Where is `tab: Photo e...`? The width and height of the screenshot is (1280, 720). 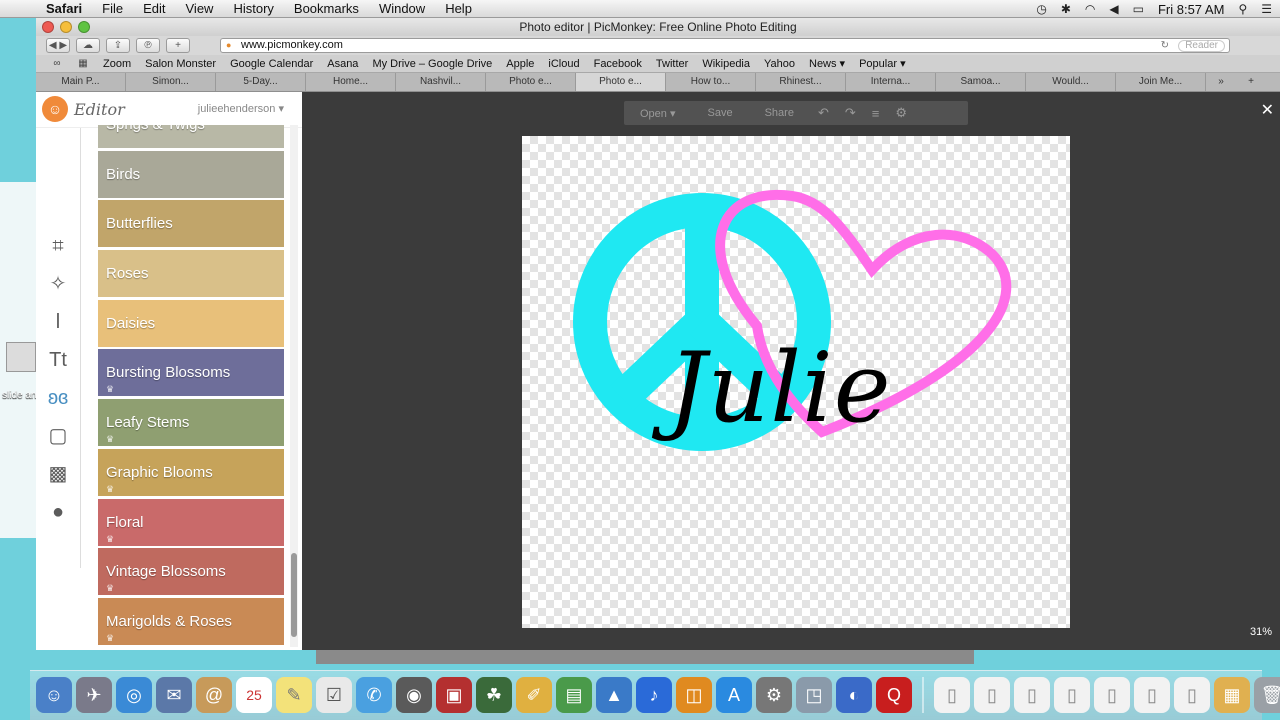 tab: Photo e... is located at coordinates (531, 82).